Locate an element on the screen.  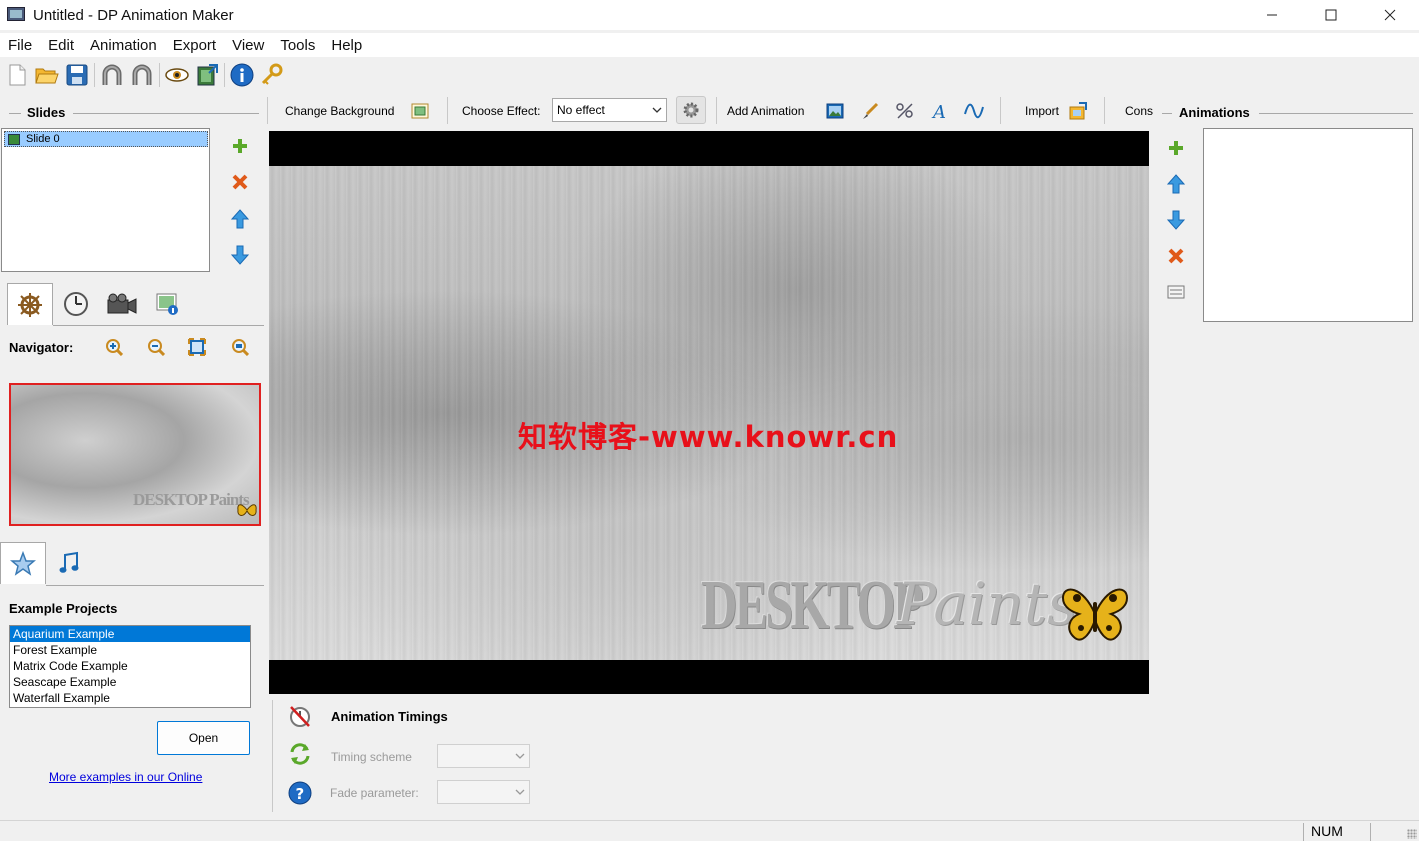
help-button: ? is located at coordinates (300, 793).